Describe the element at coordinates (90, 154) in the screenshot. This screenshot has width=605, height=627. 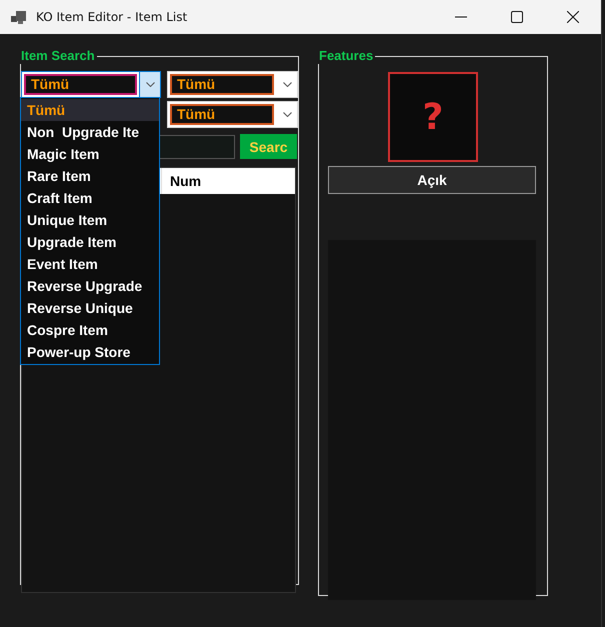
I see `dropdown-option: Magic Item` at that location.